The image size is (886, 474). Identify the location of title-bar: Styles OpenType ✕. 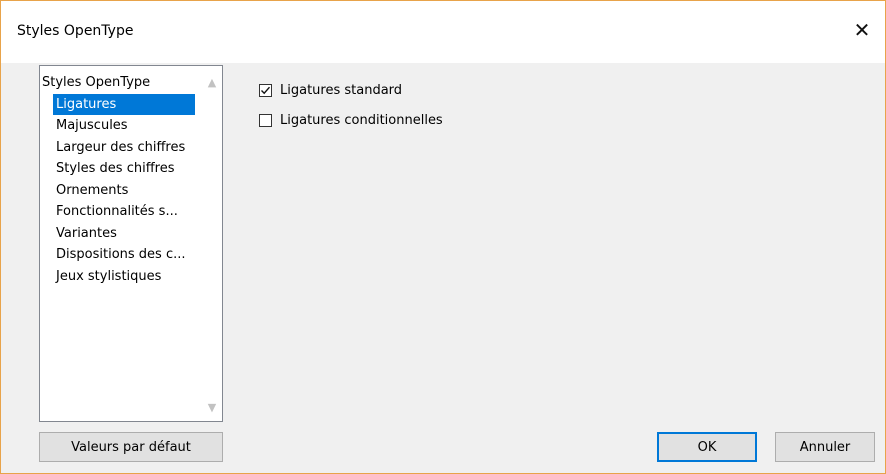
(443, 32).